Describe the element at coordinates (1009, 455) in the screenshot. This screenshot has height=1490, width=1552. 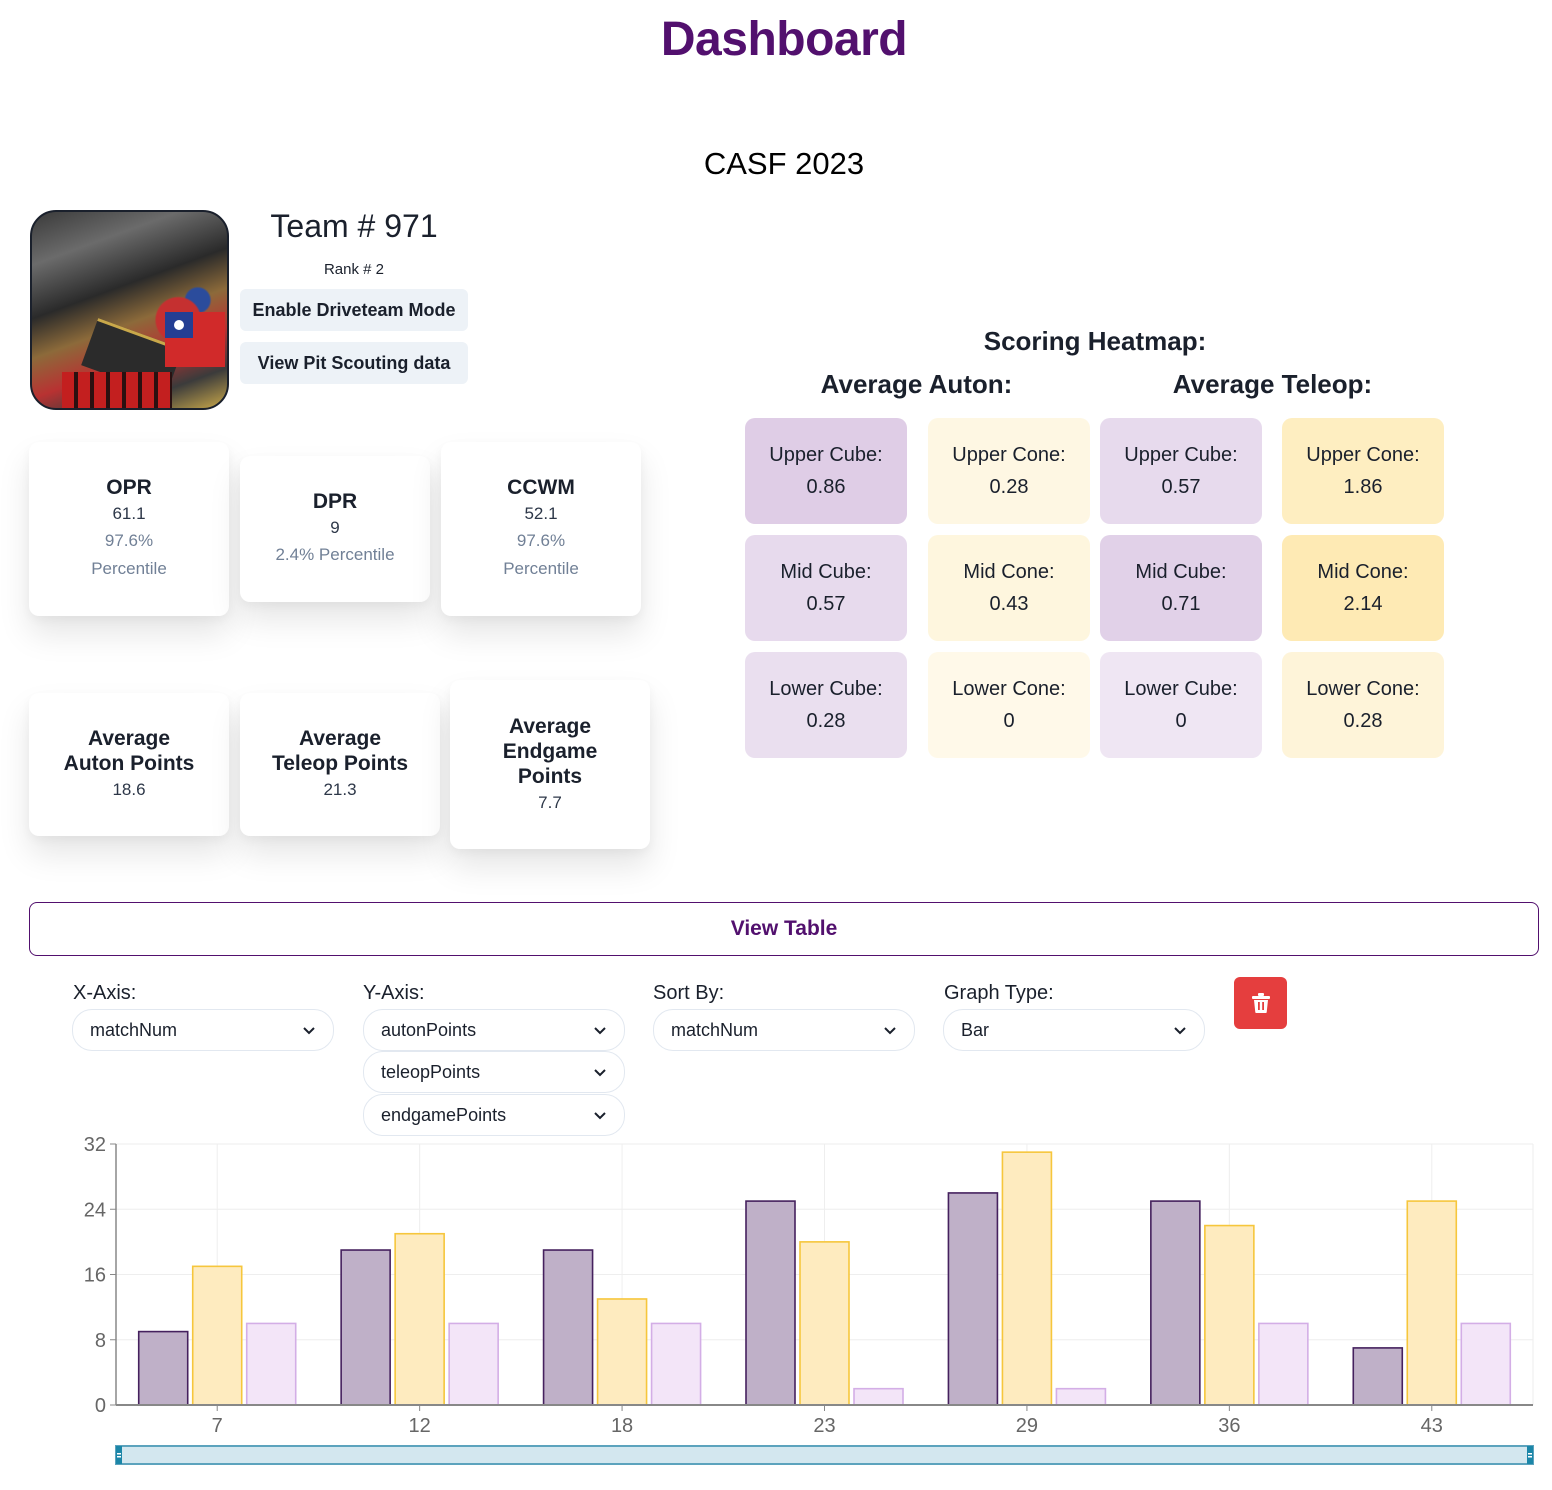
I see `heatmap-cell-label: Upper Cone:` at that location.